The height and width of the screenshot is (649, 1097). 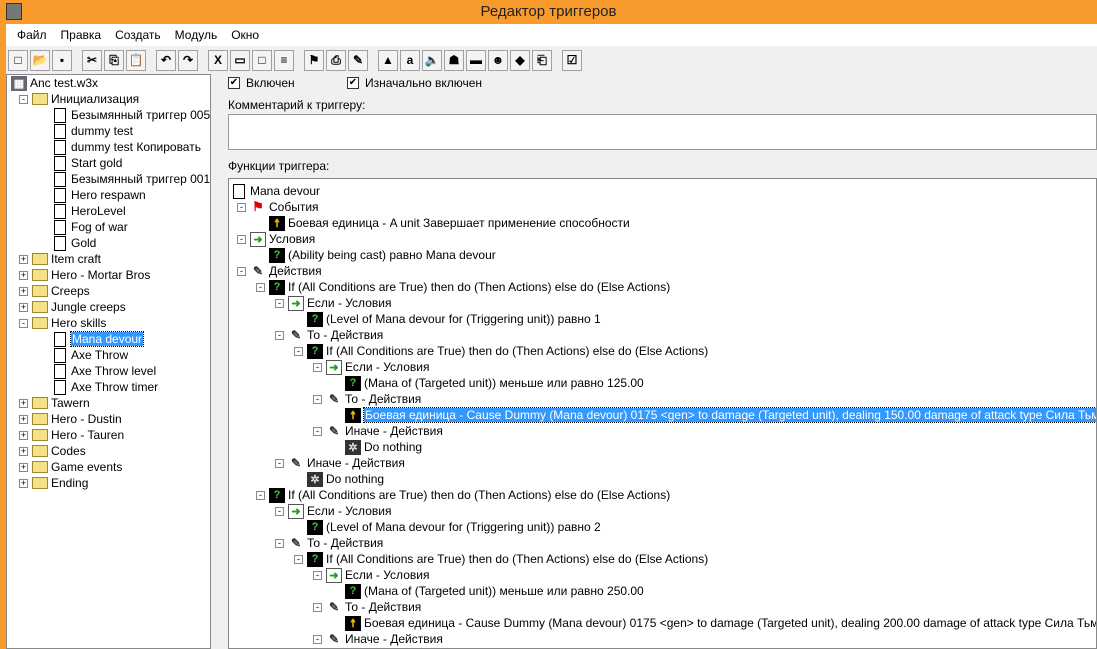 I want to click on new-button: □, so click(x=18, y=60).